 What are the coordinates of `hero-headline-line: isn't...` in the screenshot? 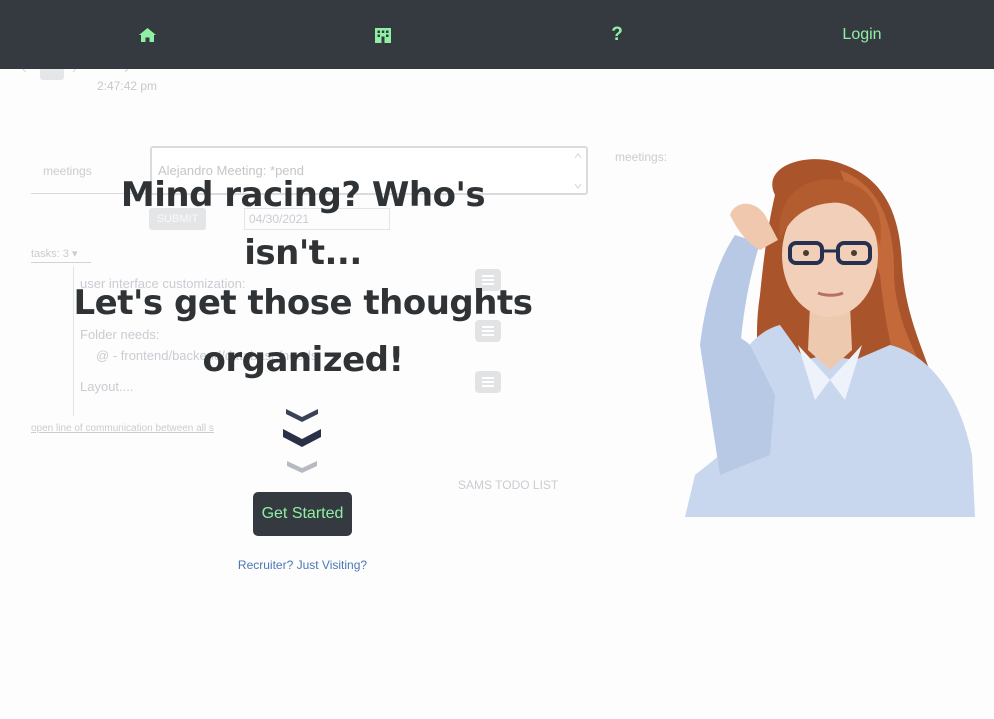 It's located at (303, 253).